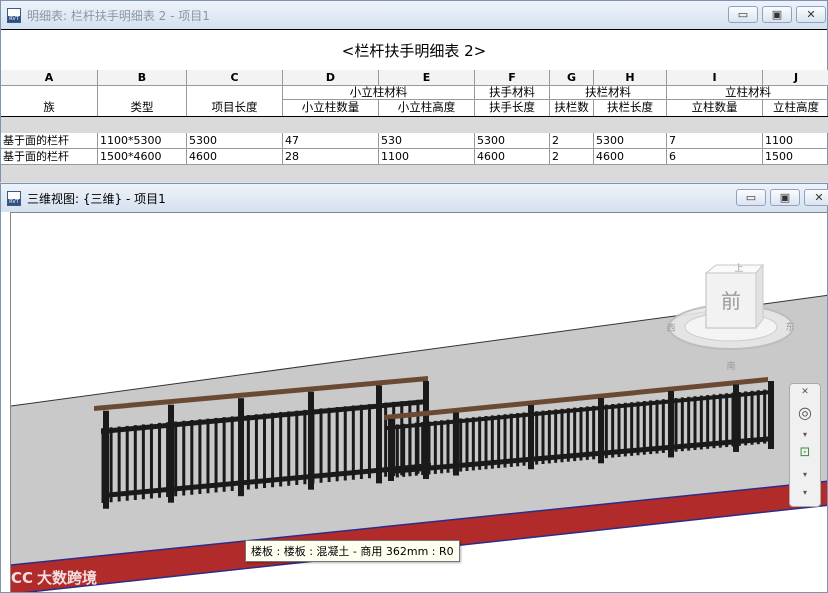  I want to click on column-letter: E, so click(427, 78).